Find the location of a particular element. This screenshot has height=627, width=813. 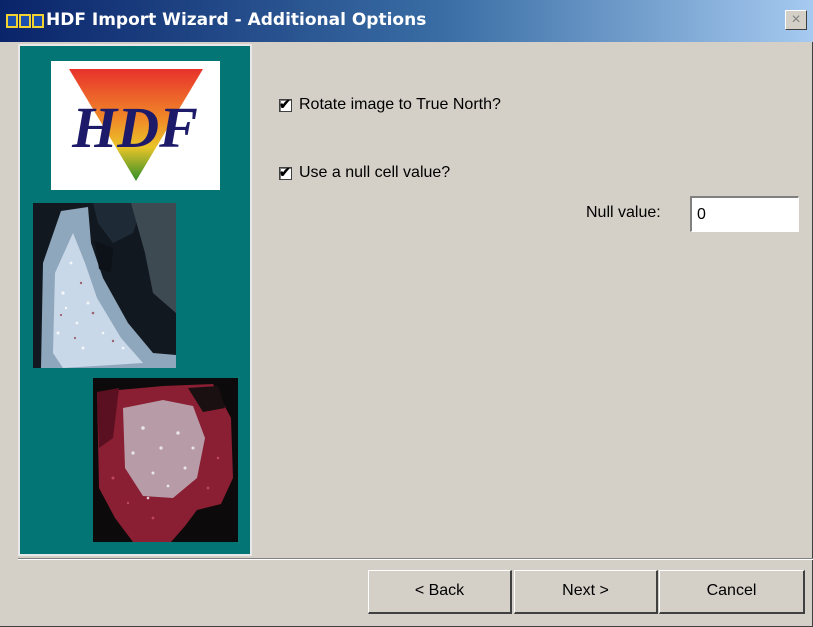

rotate-option: ✔ Rotate image to True North? is located at coordinates (390, 105).